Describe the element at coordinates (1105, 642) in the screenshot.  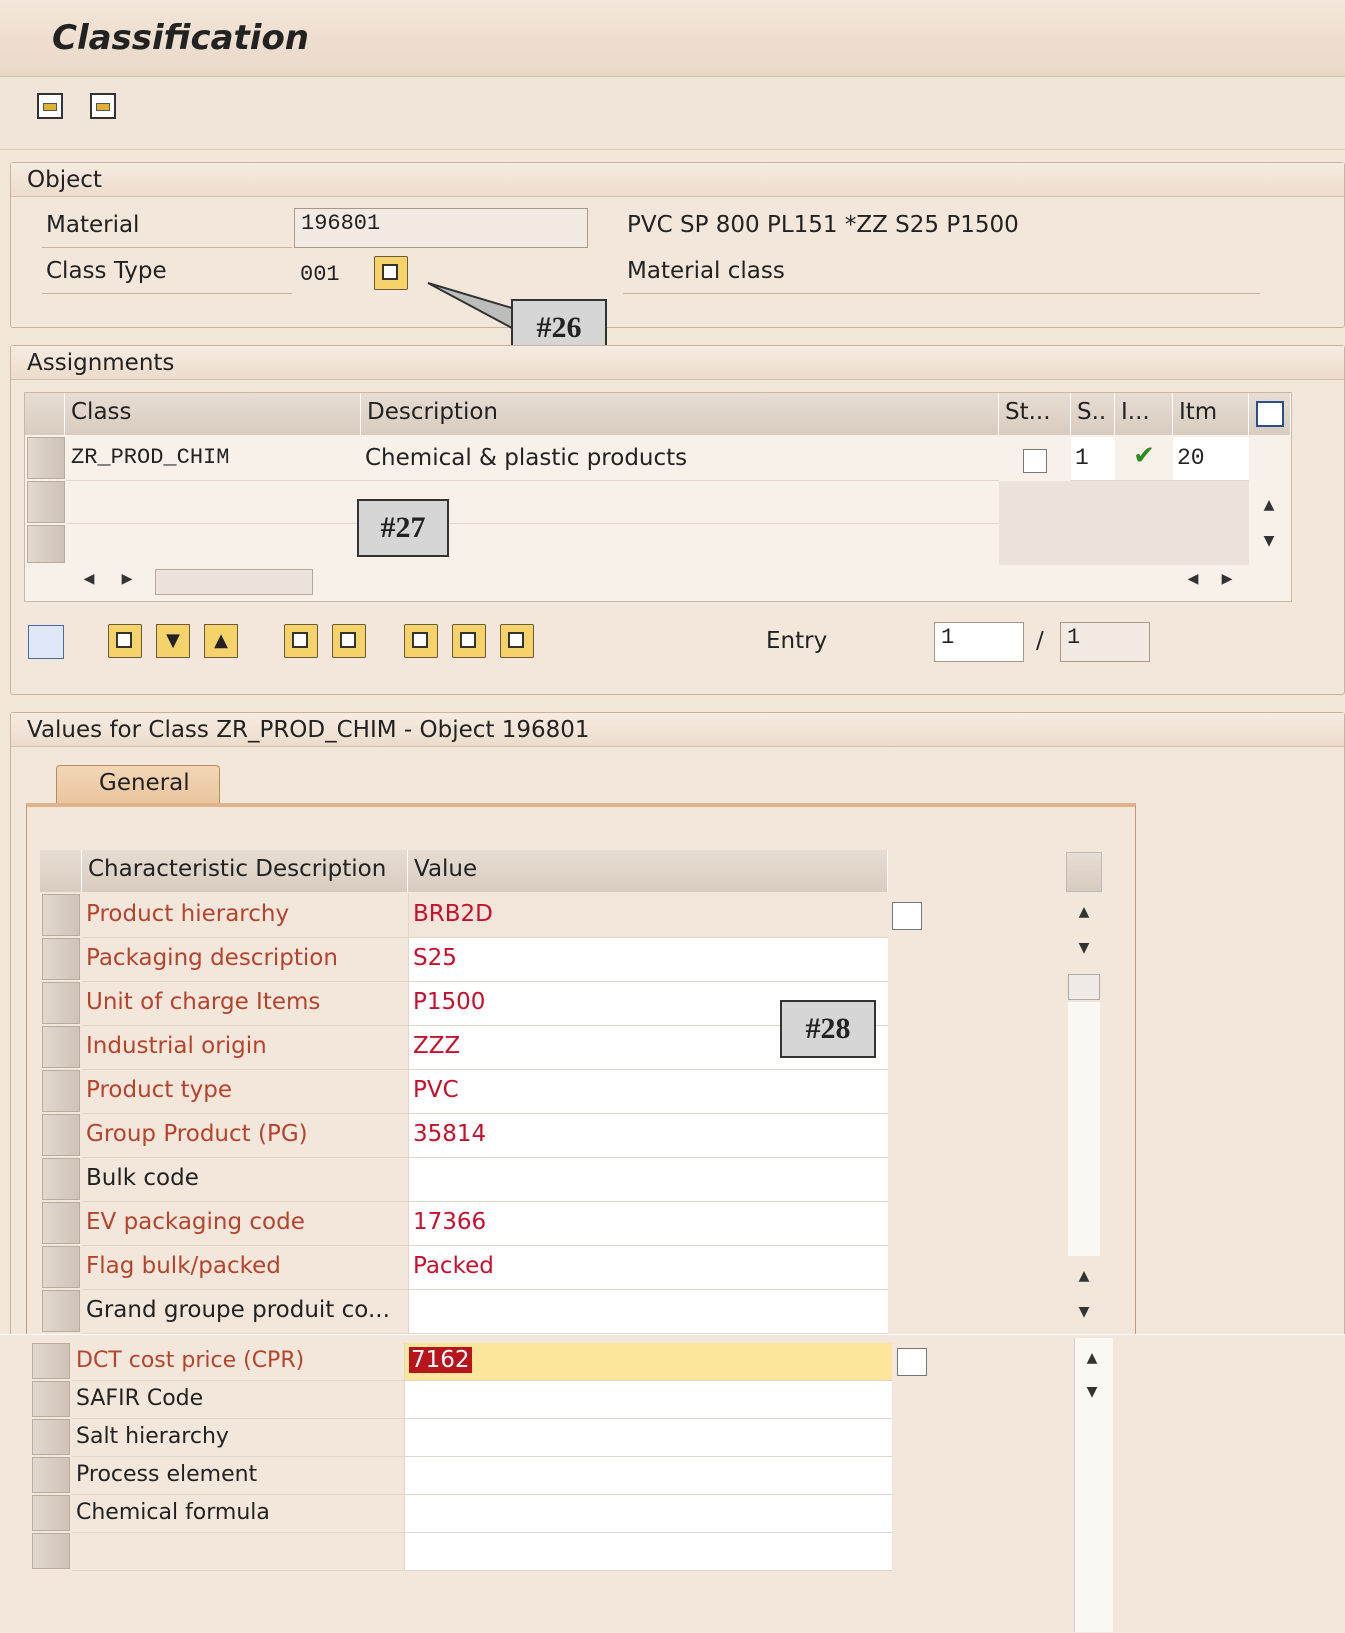
I see `entry-total: 1` at that location.